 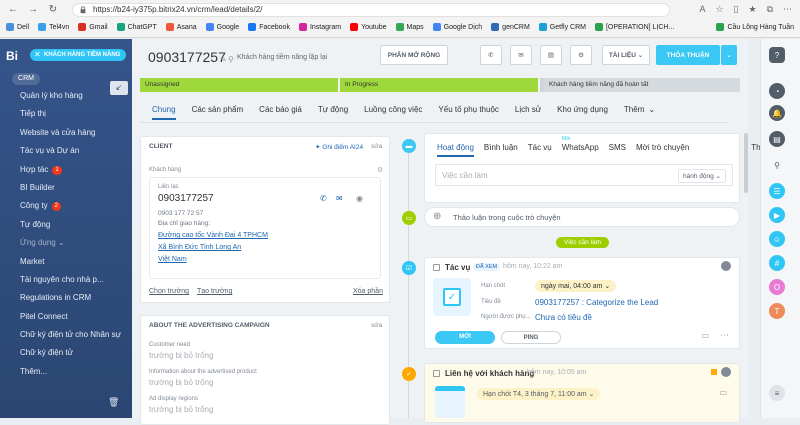 I want to click on notifications-icon: 🔔, so click(x=777, y=113).